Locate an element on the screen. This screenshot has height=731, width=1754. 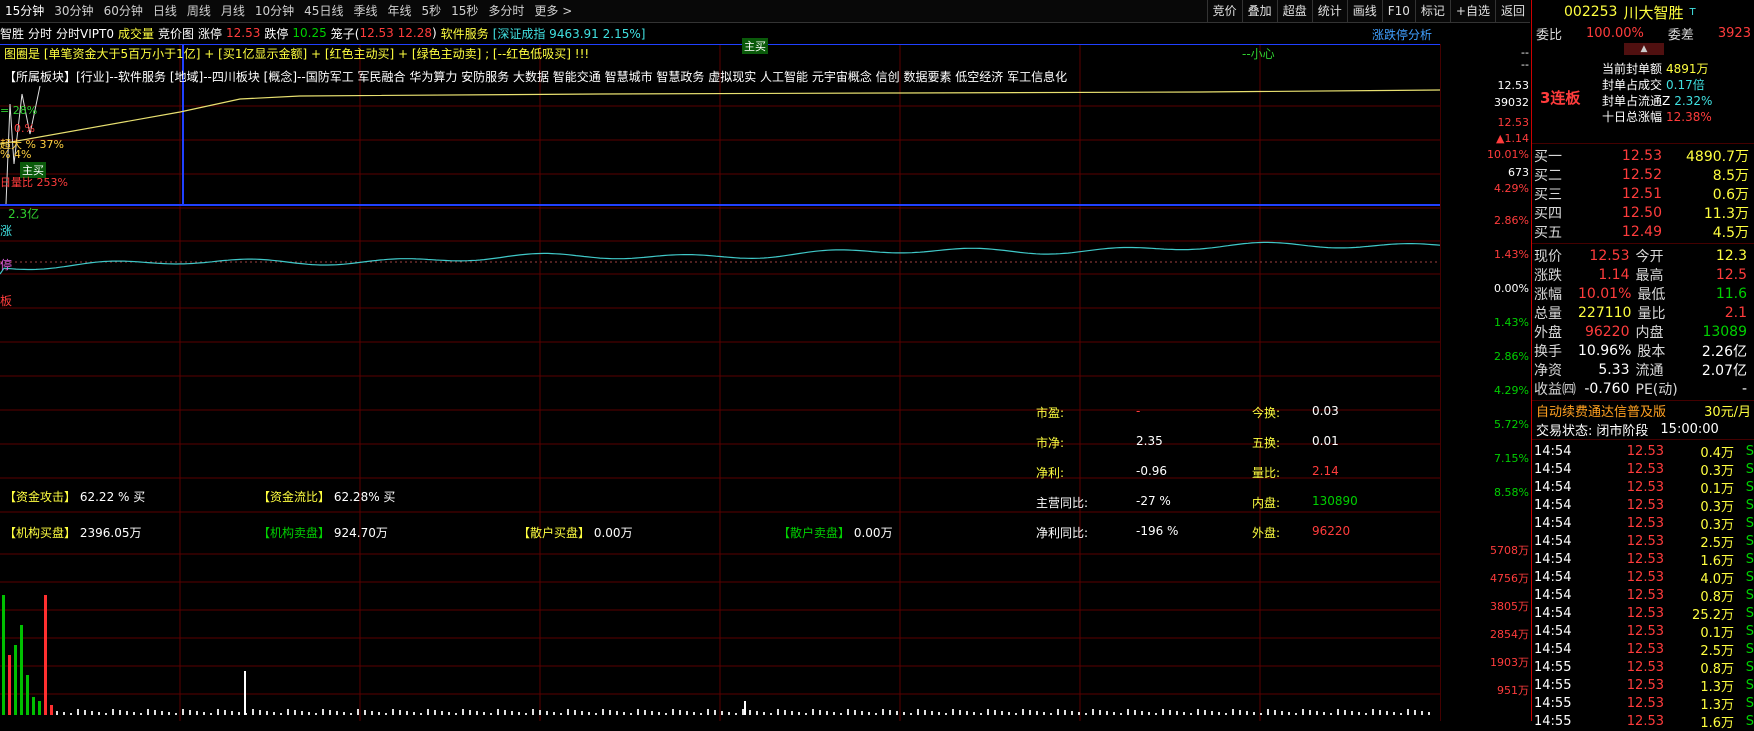
bid-row: 买一 12.53 4890.7万 is located at coordinates (1643, 155).